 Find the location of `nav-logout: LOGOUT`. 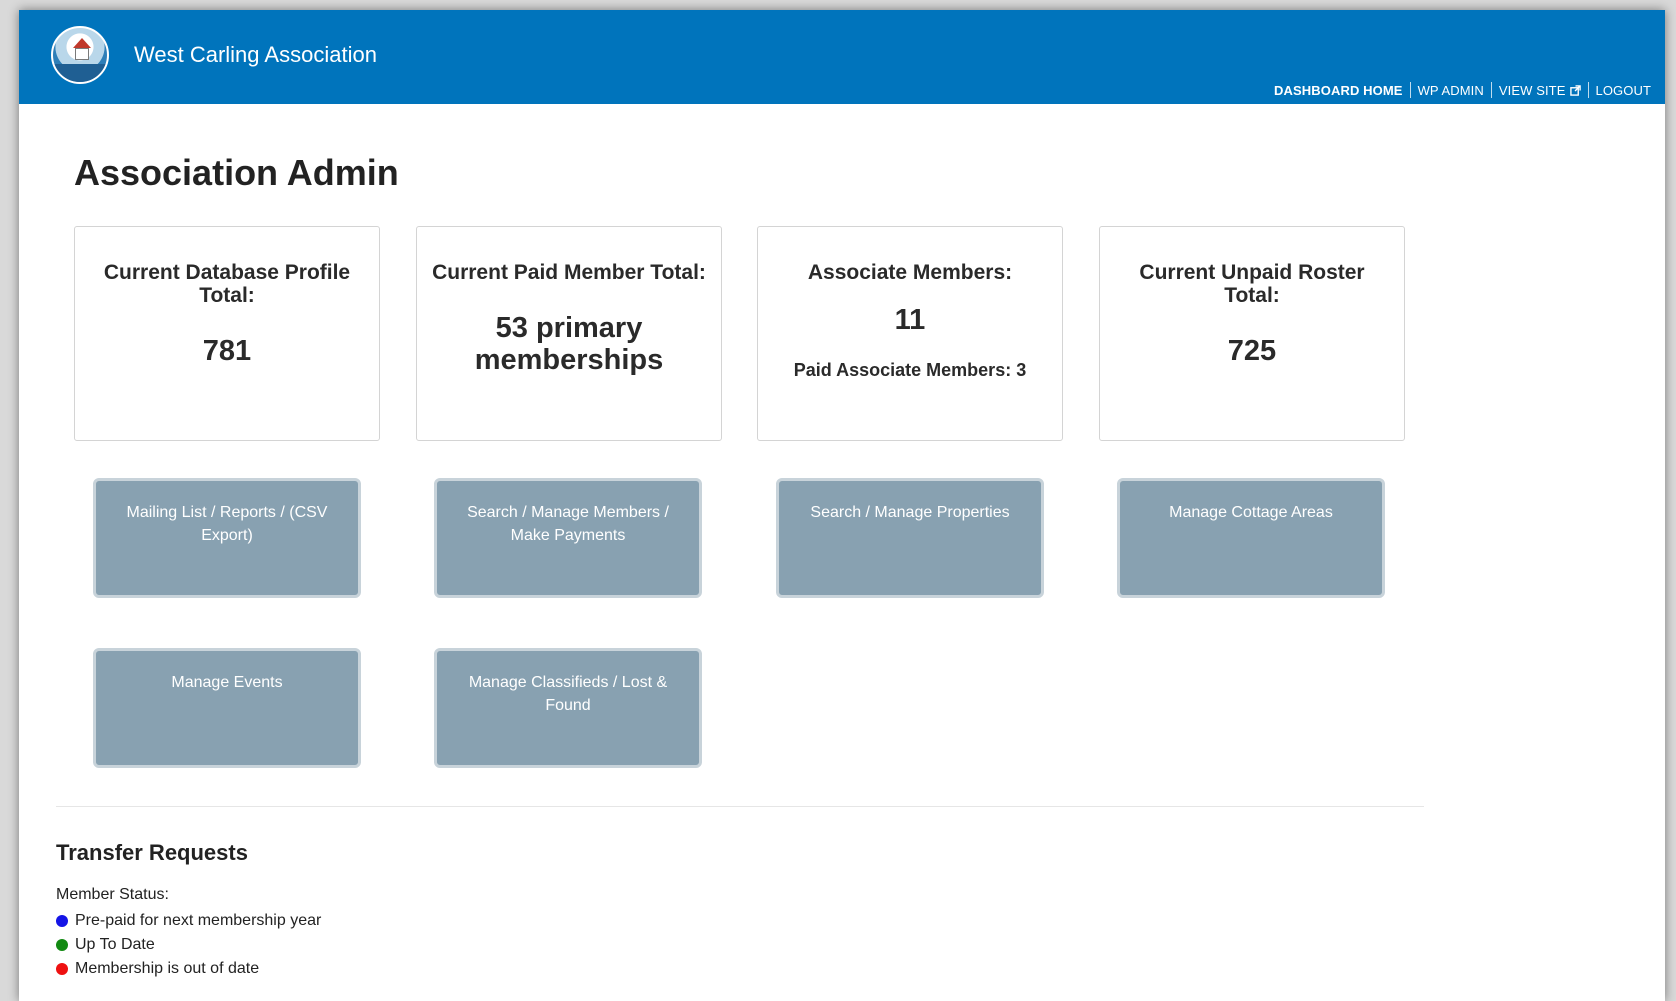

nav-logout: LOGOUT is located at coordinates (1624, 90).